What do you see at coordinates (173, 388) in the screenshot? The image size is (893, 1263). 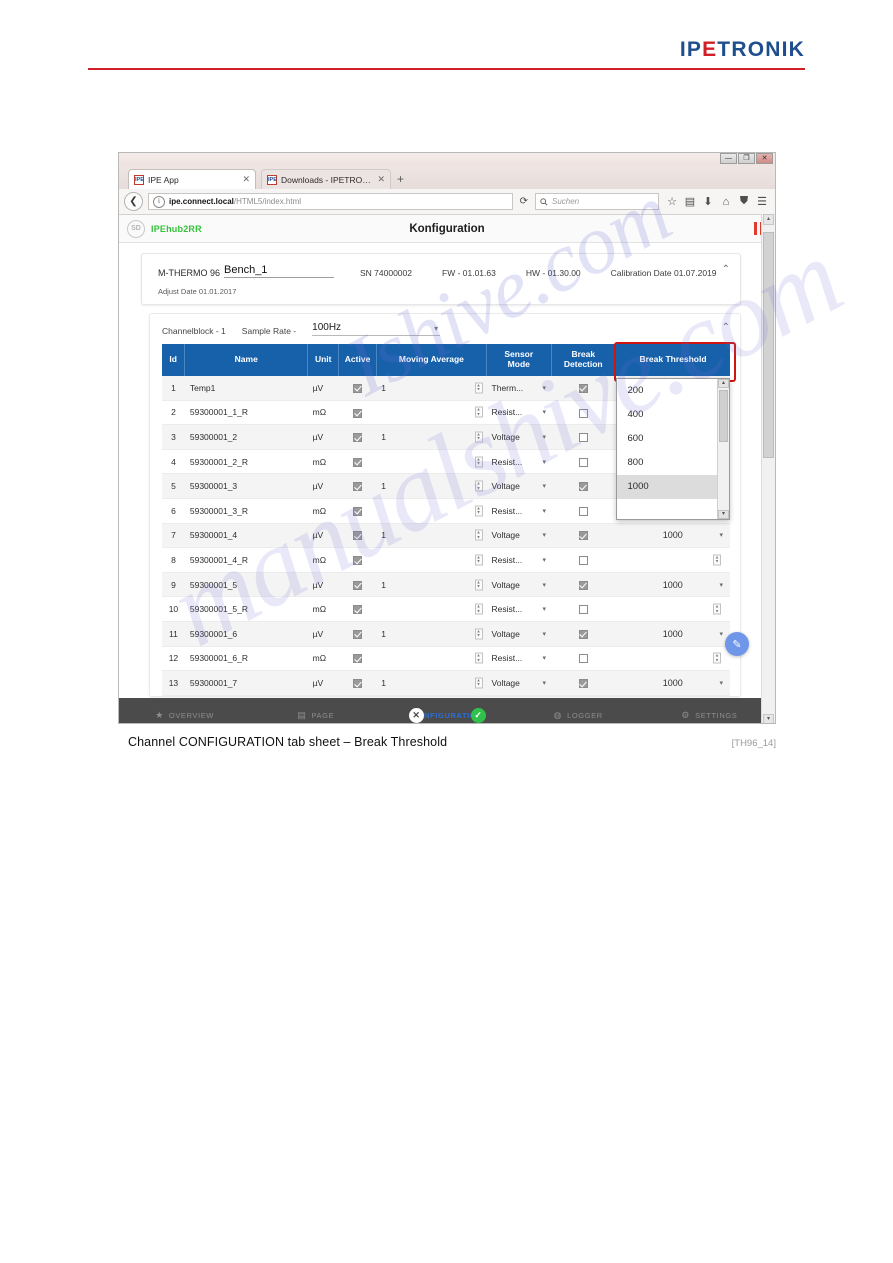 I see `cell-id: 1` at bounding box center [173, 388].